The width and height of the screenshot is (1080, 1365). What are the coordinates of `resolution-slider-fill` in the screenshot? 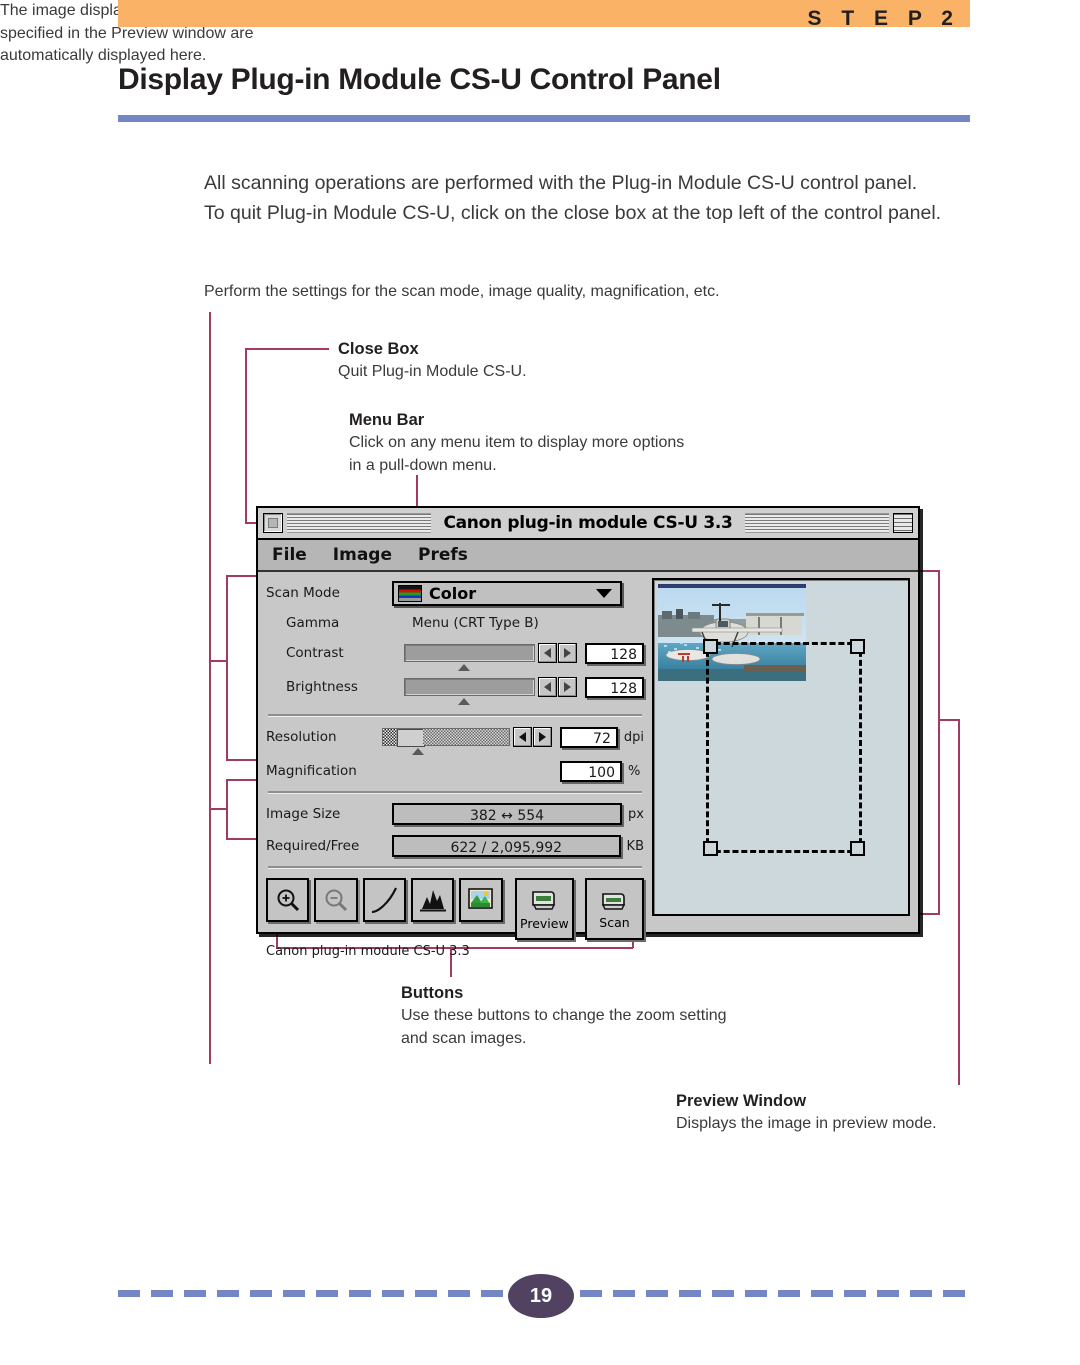 It's located at (390, 737).